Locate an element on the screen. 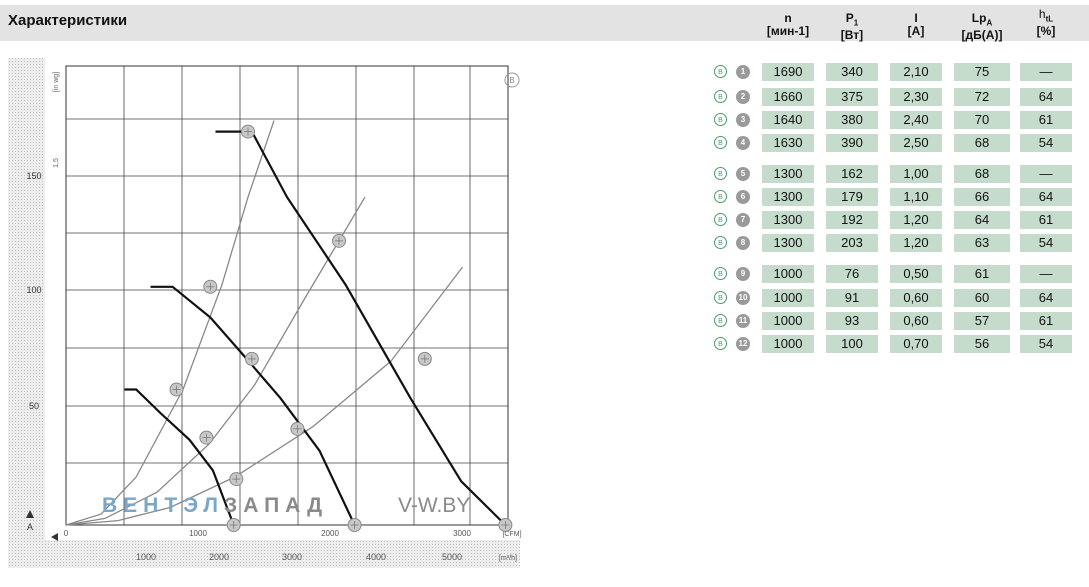 The image size is (1089, 587). x-tick-label-secondary: 5000 is located at coordinates (452, 557).